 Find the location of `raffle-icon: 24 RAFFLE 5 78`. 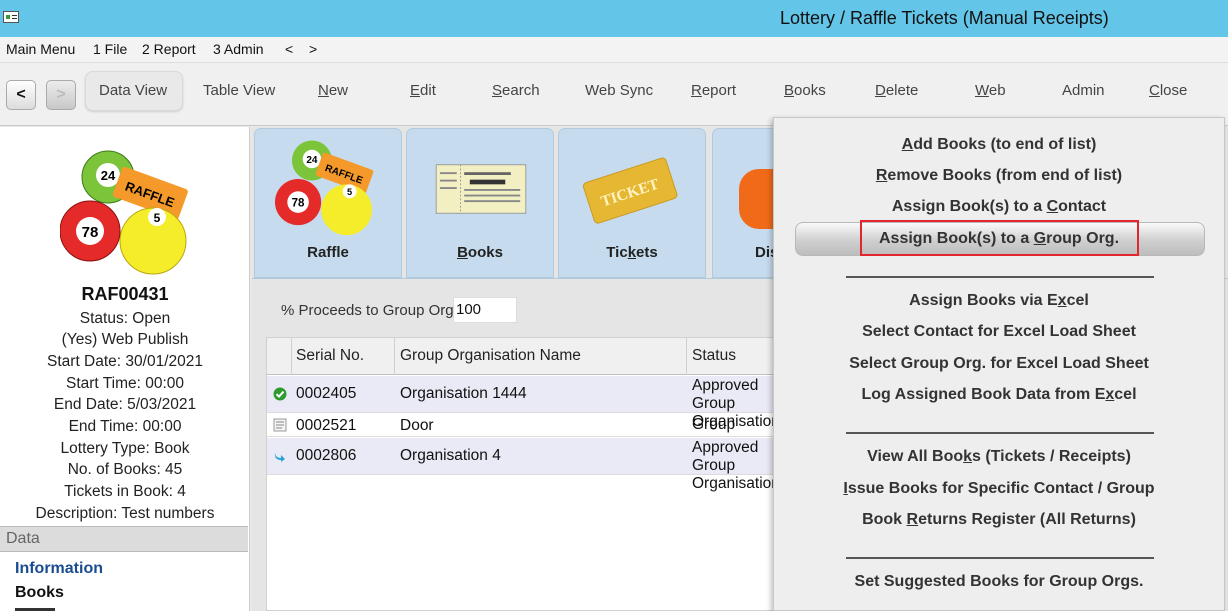

raffle-icon: 24 RAFFLE 5 78 is located at coordinates (324, 188).